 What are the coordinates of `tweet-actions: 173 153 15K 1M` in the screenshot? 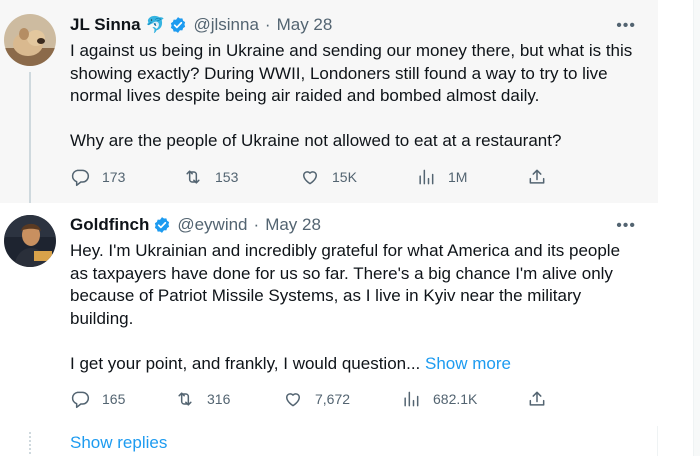 It's located at (310, 178).